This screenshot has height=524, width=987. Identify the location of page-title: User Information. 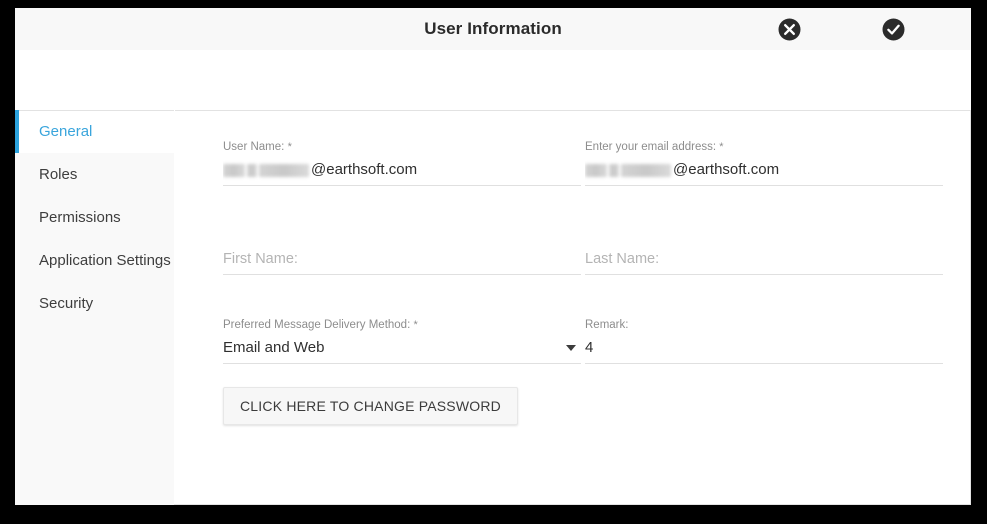
(493, 28).